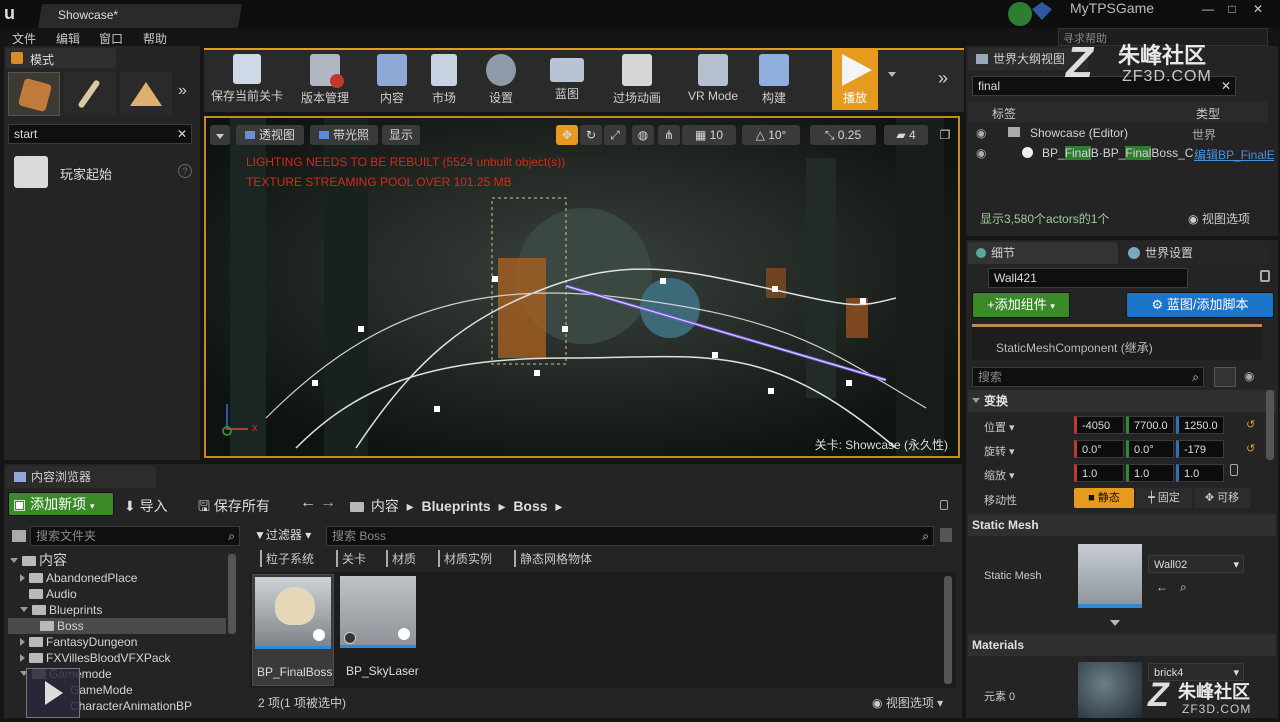  Describe the element at coordinates (24, 38) in the screenshot. I see `menu-file: 文件` at that location.